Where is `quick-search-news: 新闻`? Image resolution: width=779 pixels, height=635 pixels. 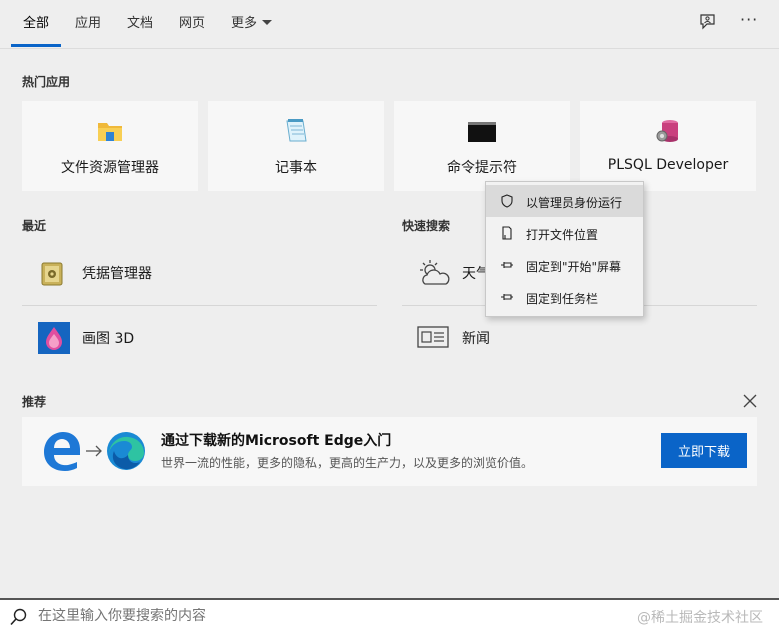 quick-search-news: 新闻 is located at coordinates (579, 338).